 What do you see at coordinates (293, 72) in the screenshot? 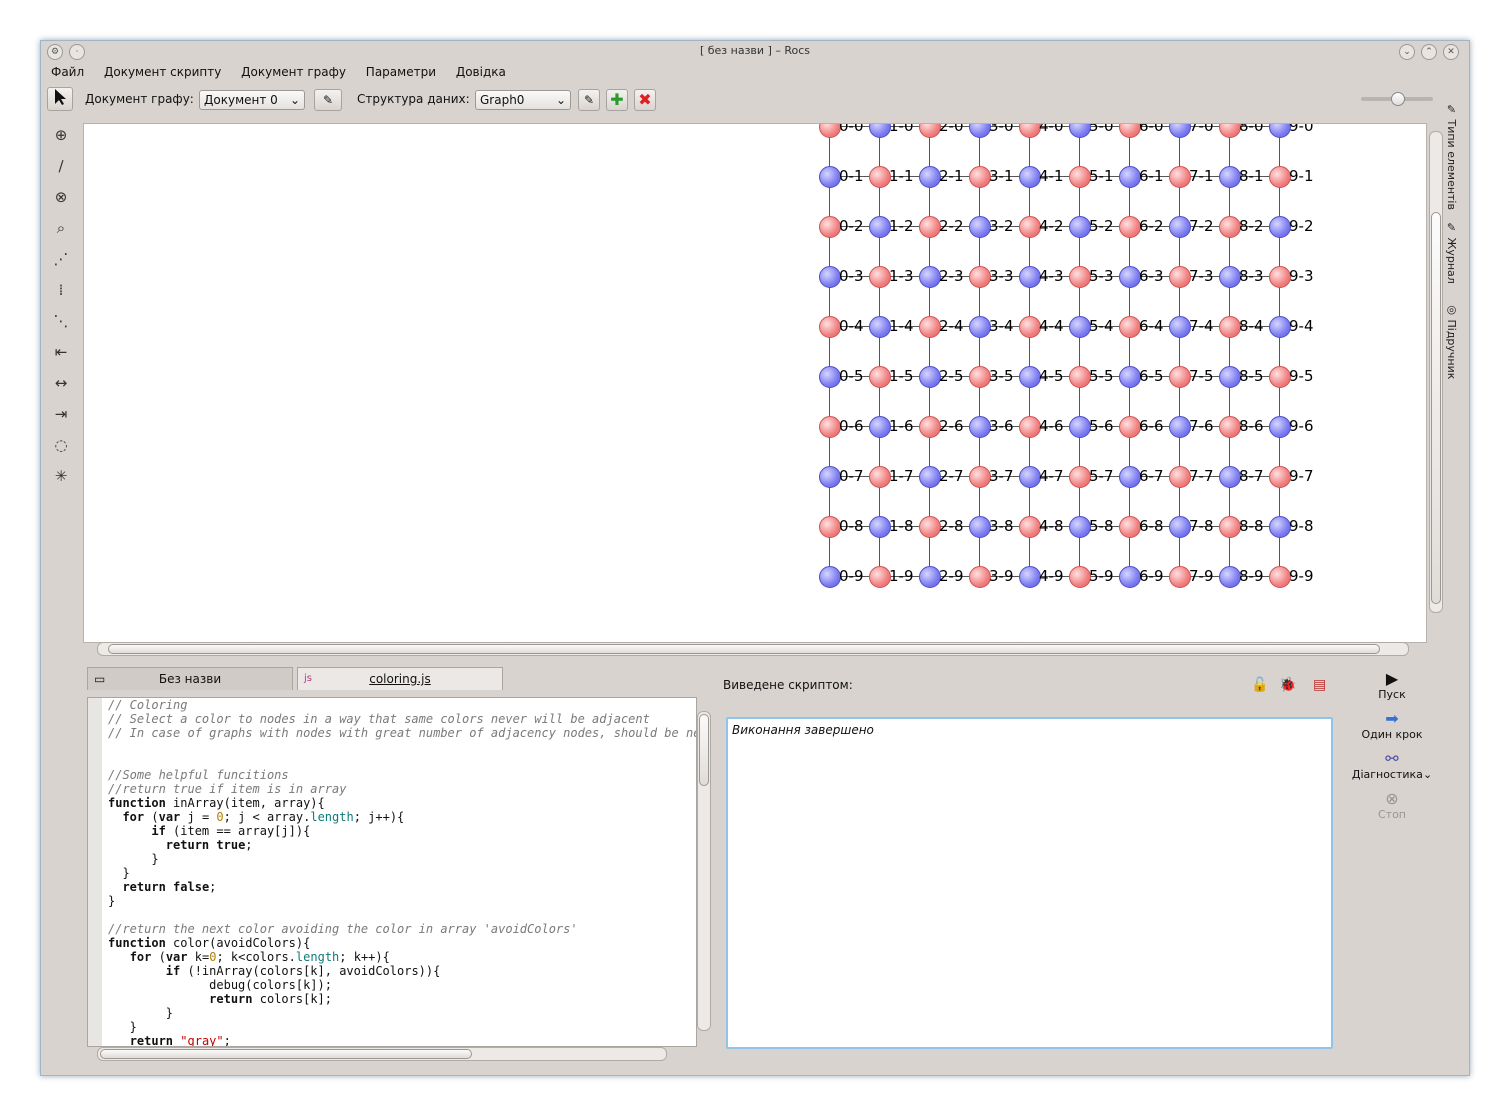
I see `menu-graph-document: Документ графу` at bounding box center [293, 72].